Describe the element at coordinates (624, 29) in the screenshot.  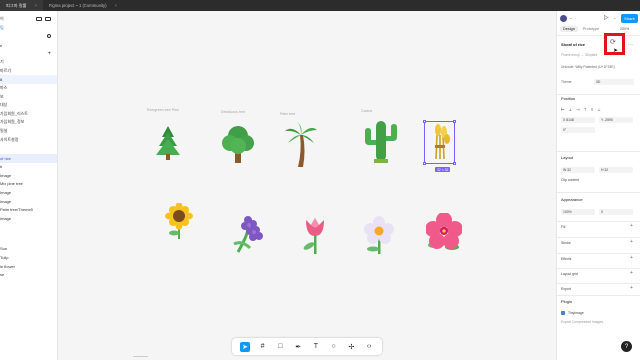
I see `zoom-level: 200%` at that location.